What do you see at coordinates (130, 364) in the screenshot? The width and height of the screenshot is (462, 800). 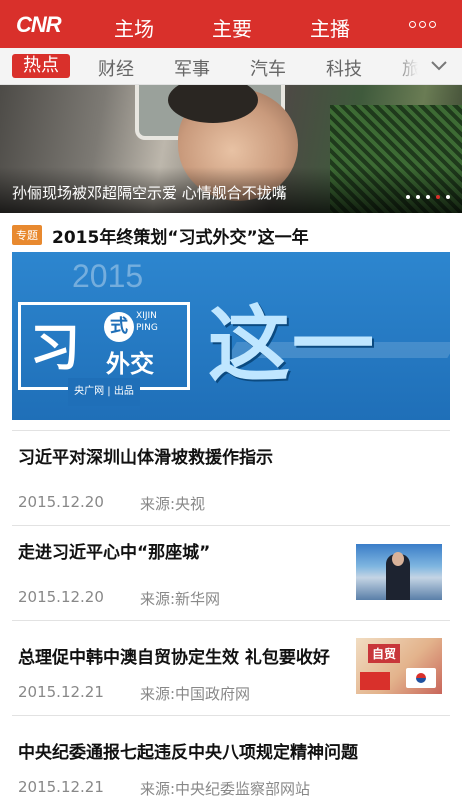 I see `banner-subtitle: 外交` at bounding box center [130, 364].